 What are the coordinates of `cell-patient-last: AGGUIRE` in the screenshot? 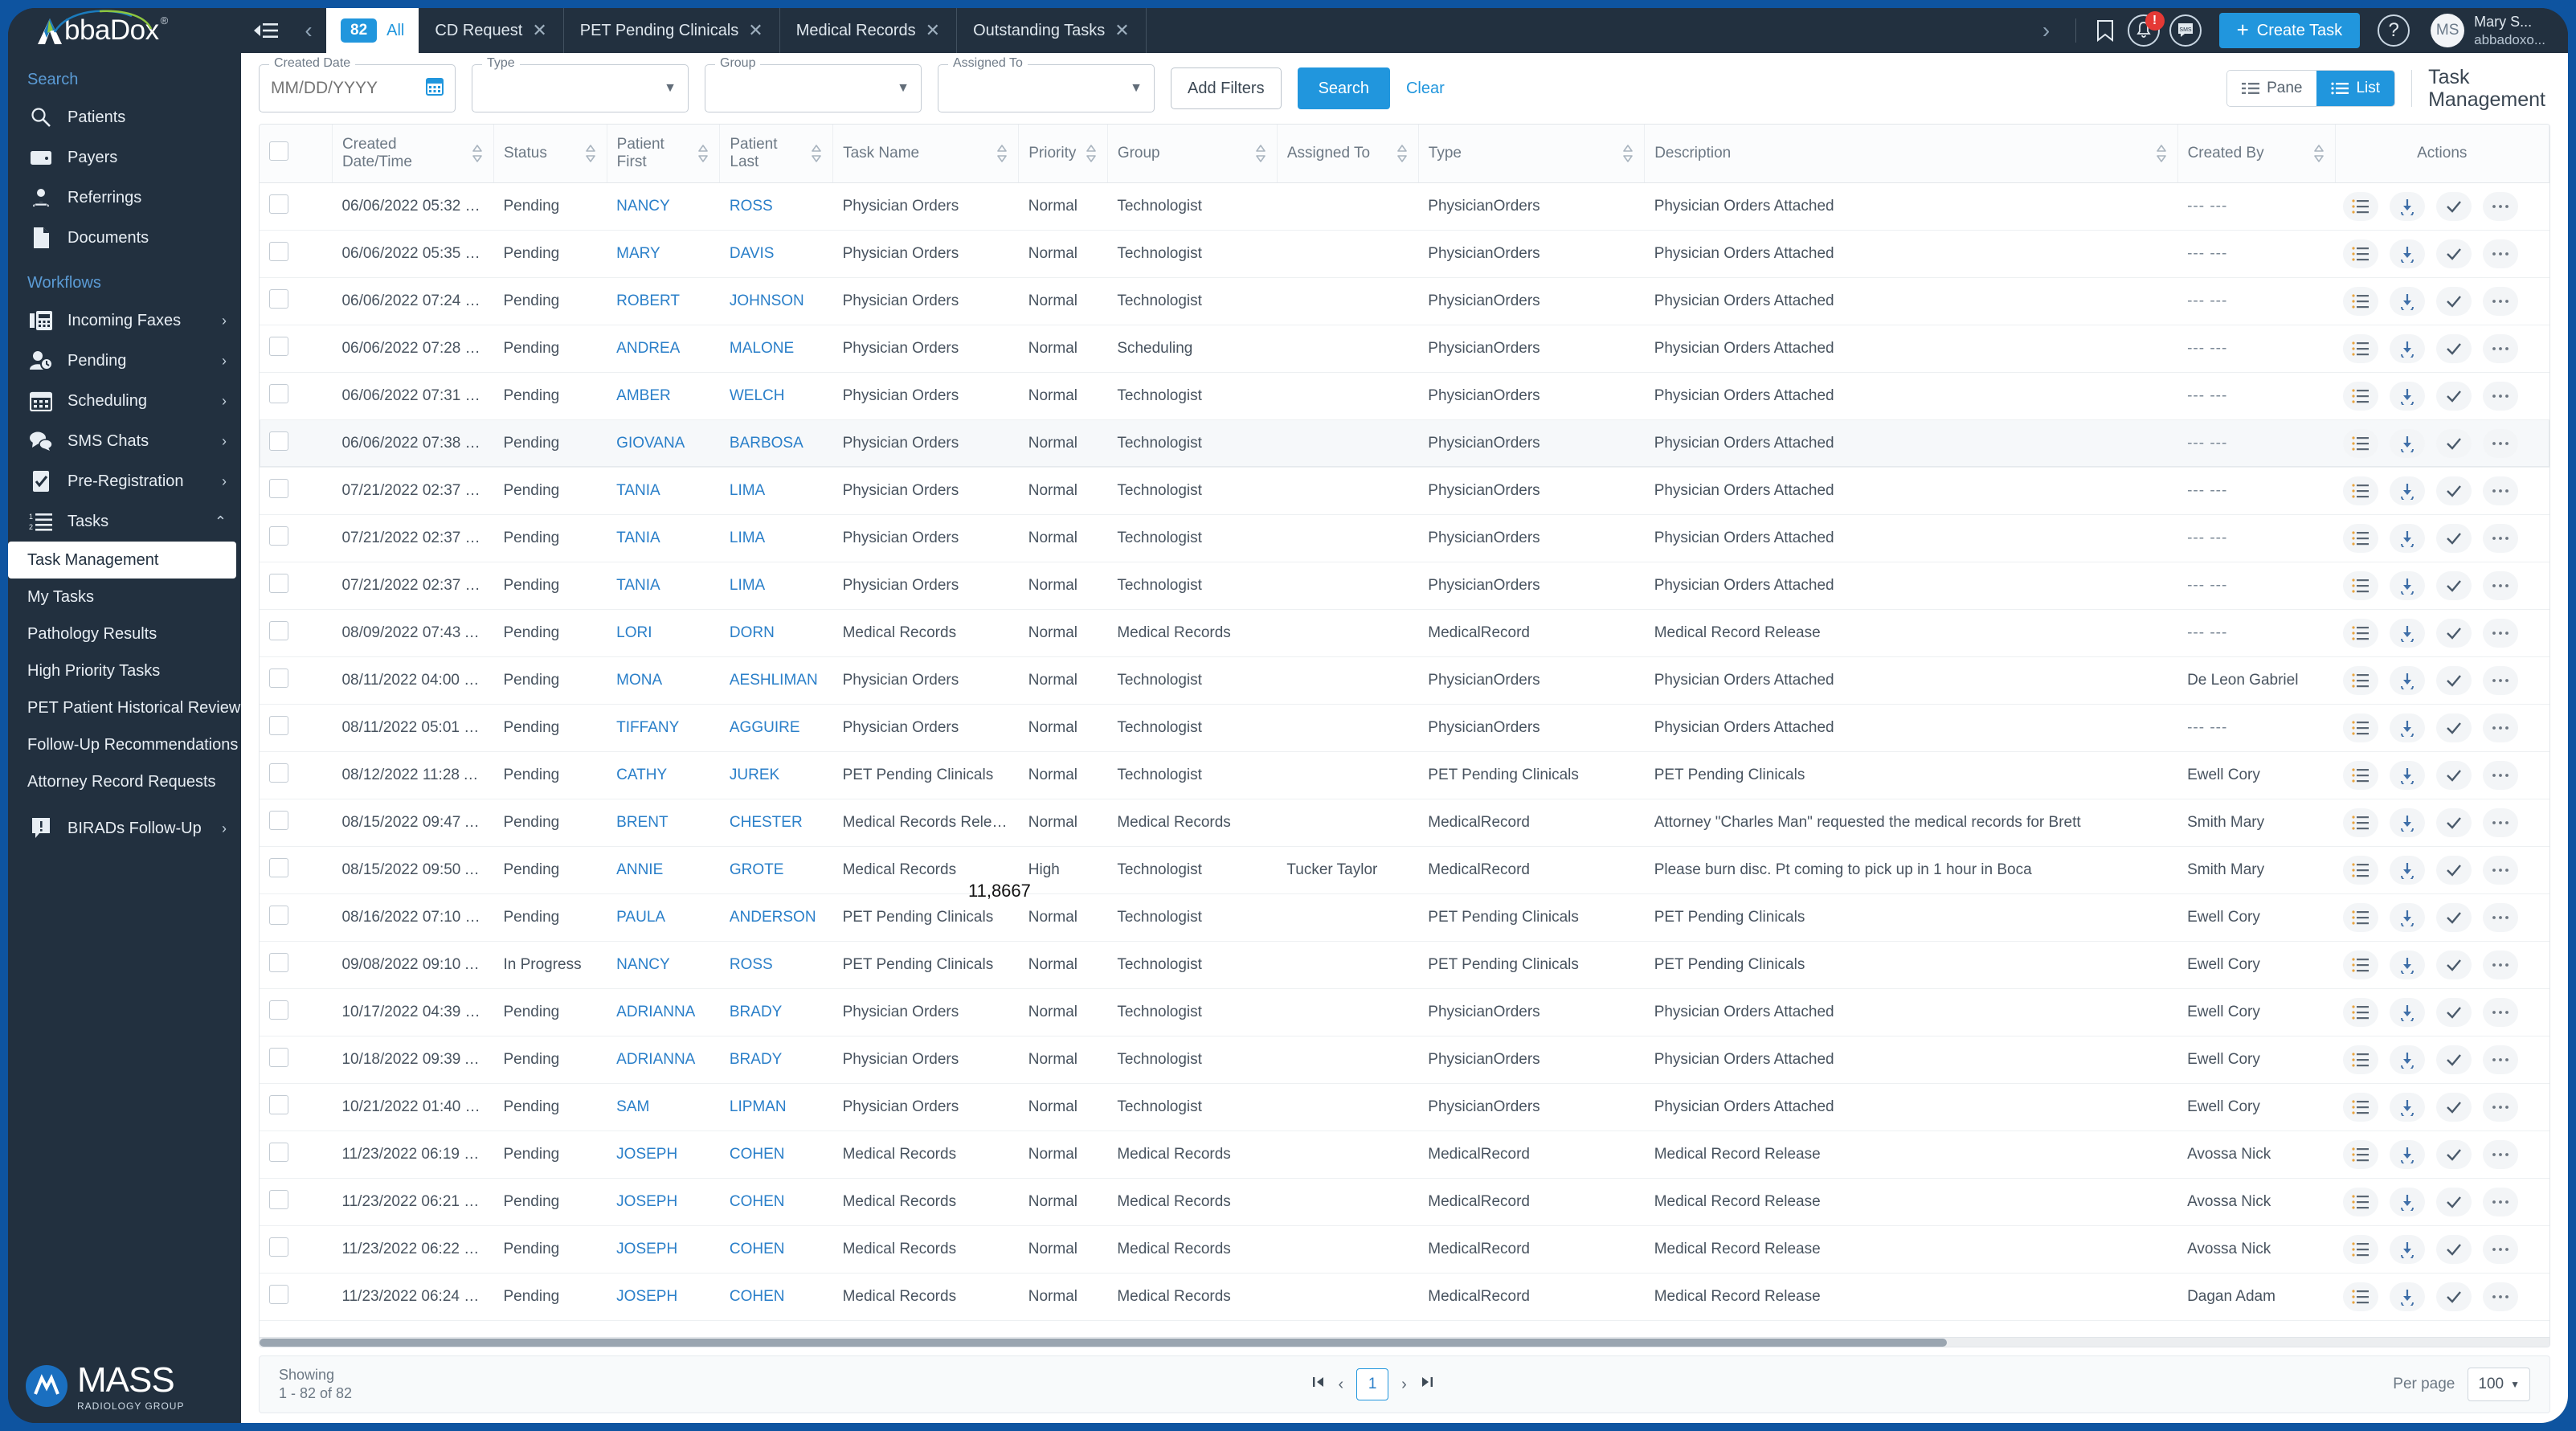 It's located at (776, 728).